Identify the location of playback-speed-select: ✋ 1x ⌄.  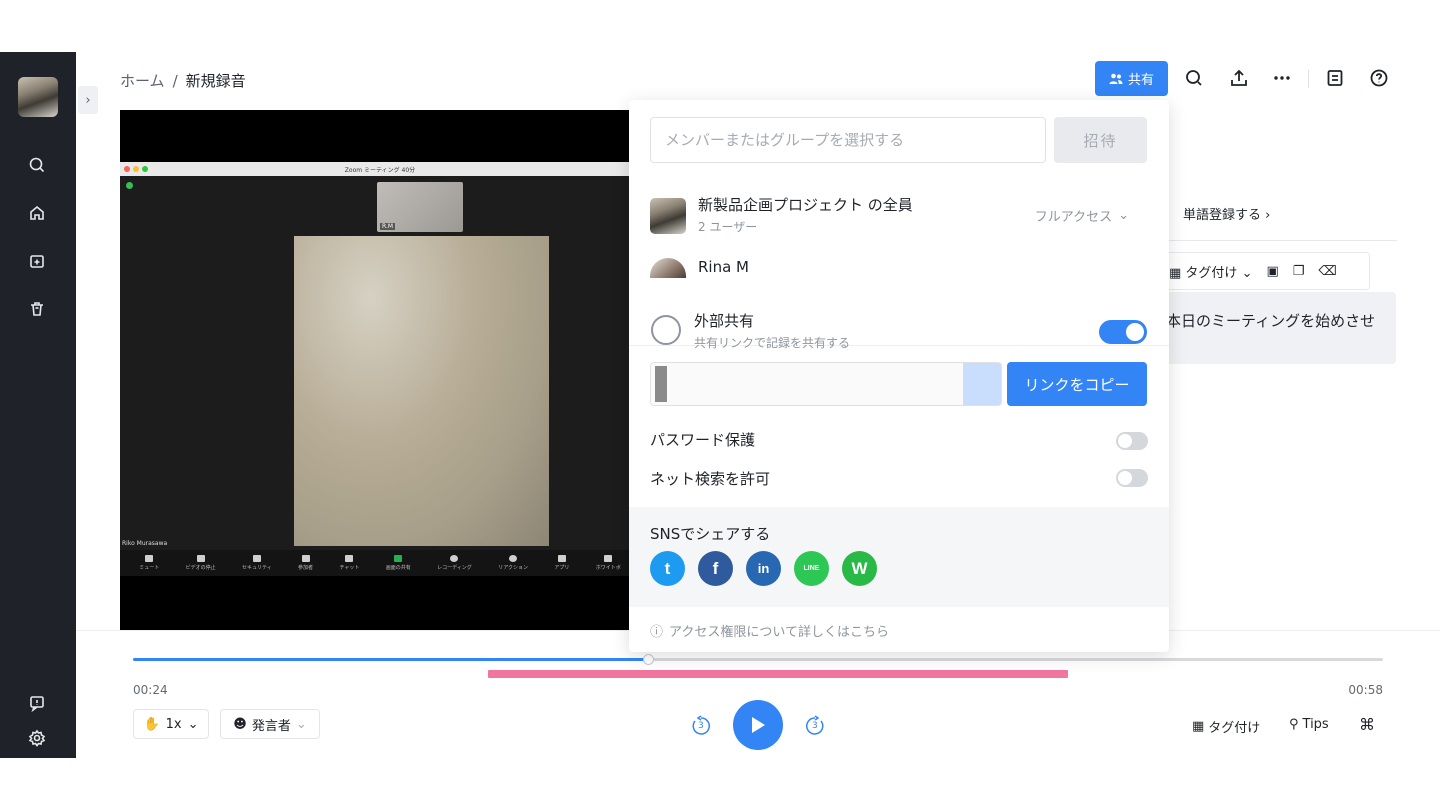
(171, 724).